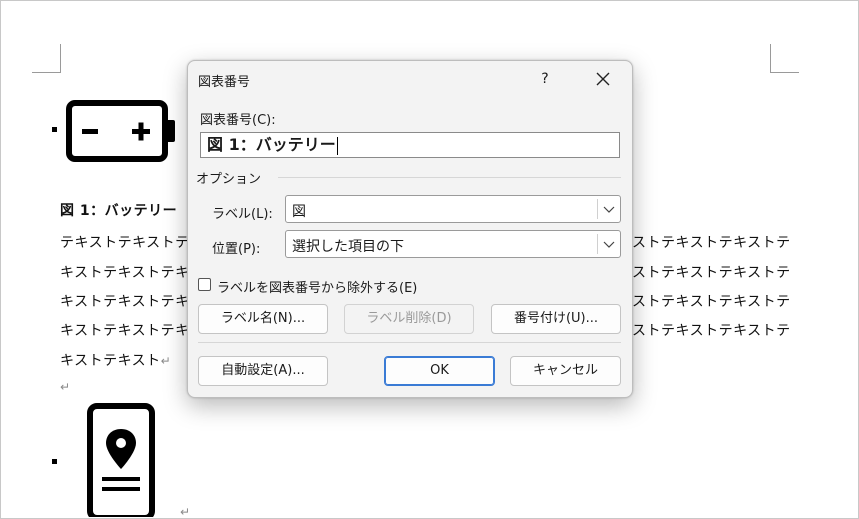 This screenshot has height=519, width=859. What do you see at coordinates (348, 247) in the screenshot?
I see `position-select-value: 選択した項目の下` at bounding box center [348, 247].